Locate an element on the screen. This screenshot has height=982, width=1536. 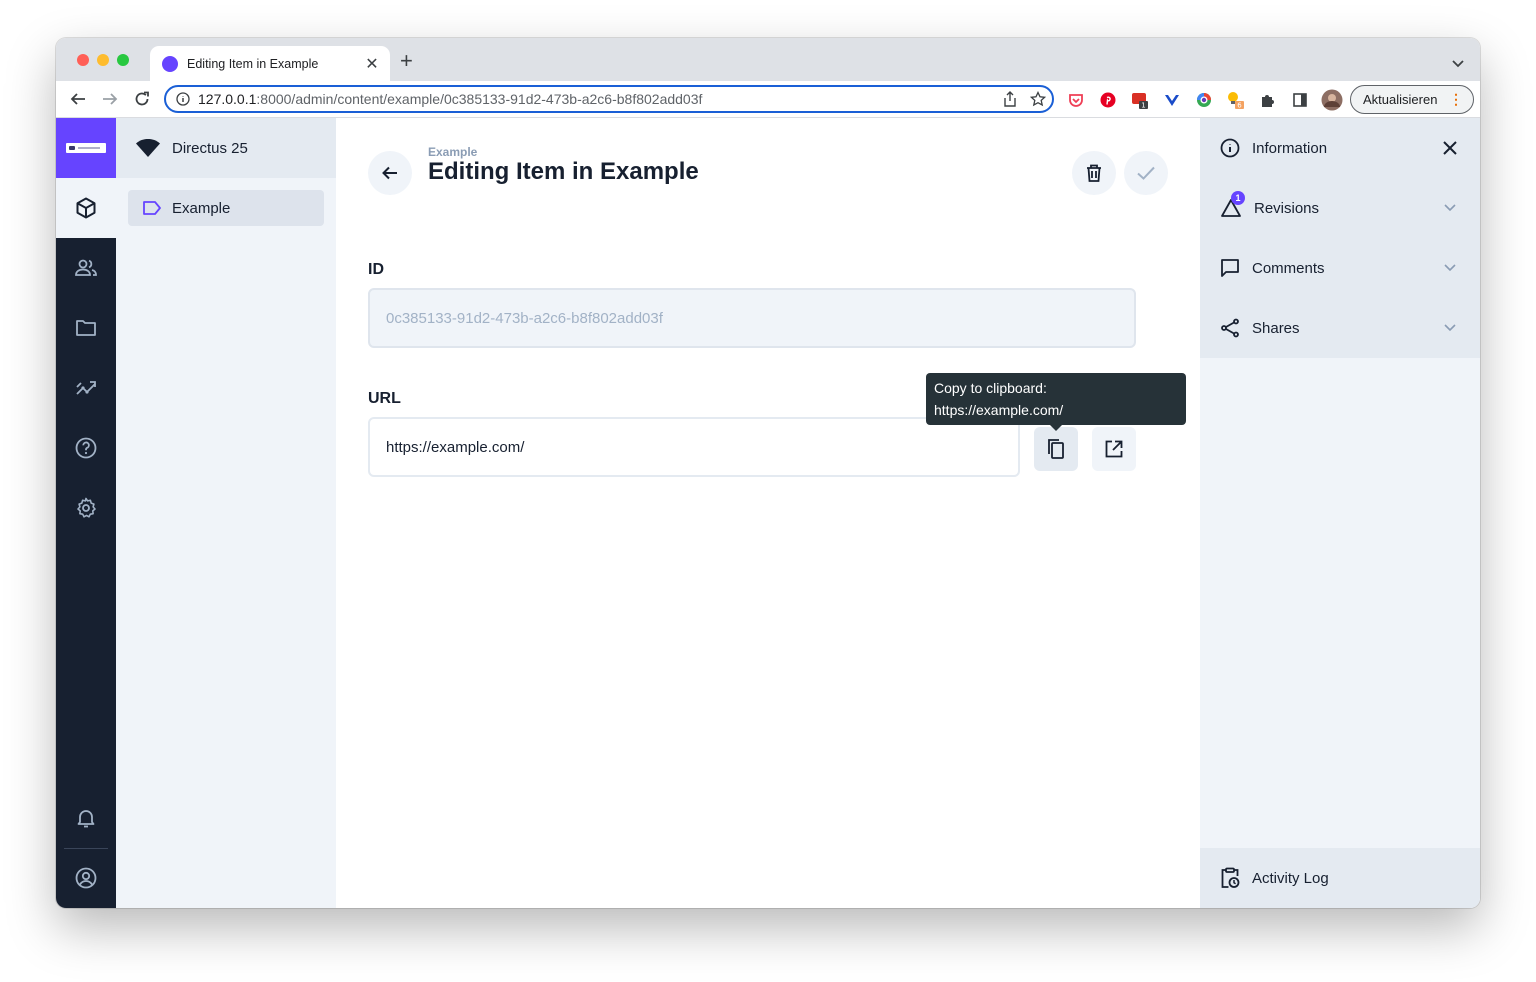
svg-text: 1 is located at coordinates (1143, 106).